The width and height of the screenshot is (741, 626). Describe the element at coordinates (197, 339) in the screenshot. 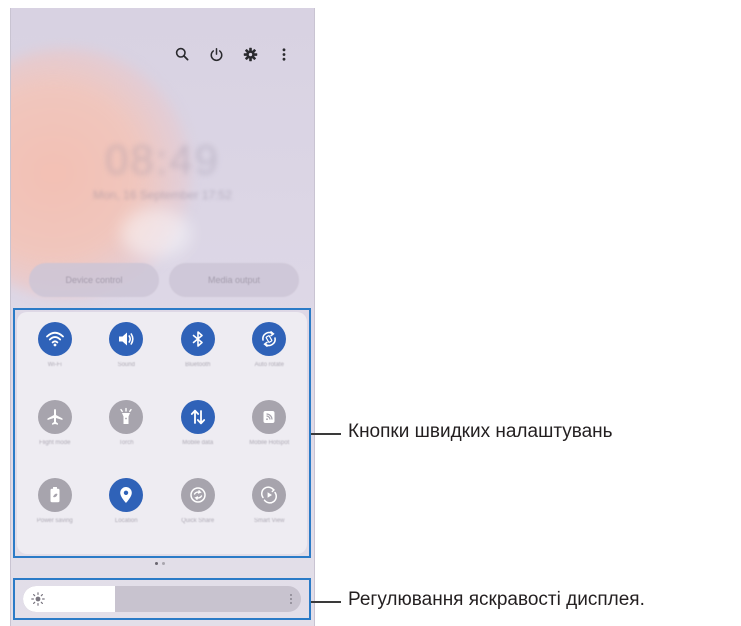

I see `bluetooth-icon` at that location.